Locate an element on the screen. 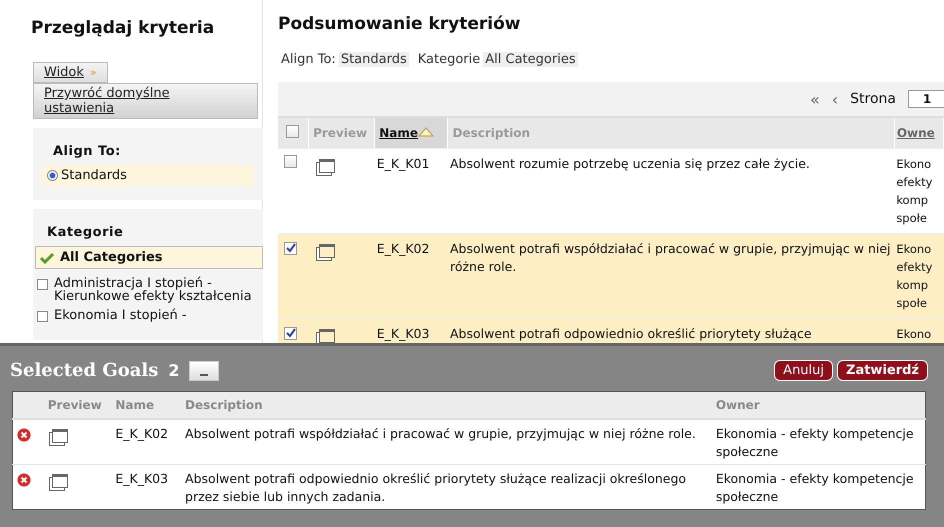 Image resolution: width=944 pixels, height=527 pixels. selected-count: 2 is located at coordinates (174, 370).